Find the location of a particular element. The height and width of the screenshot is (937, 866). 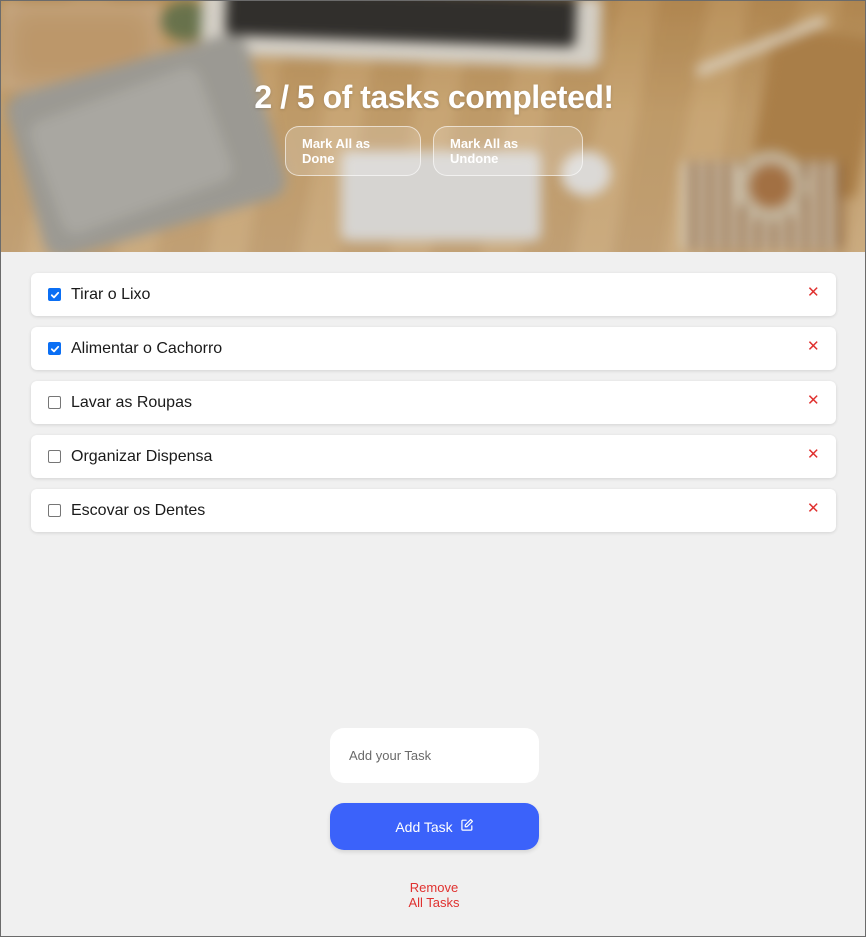

mark-all-undone-button: Mark All as Undone is located at coordinates (508, 151).